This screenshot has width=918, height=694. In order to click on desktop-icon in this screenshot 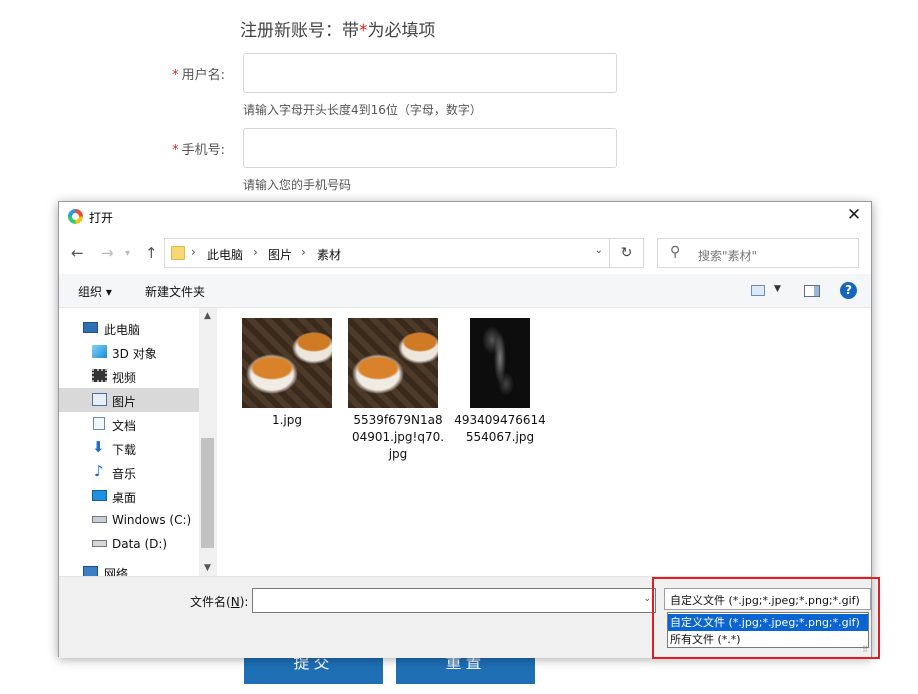, I will do `click(99, 495)`.